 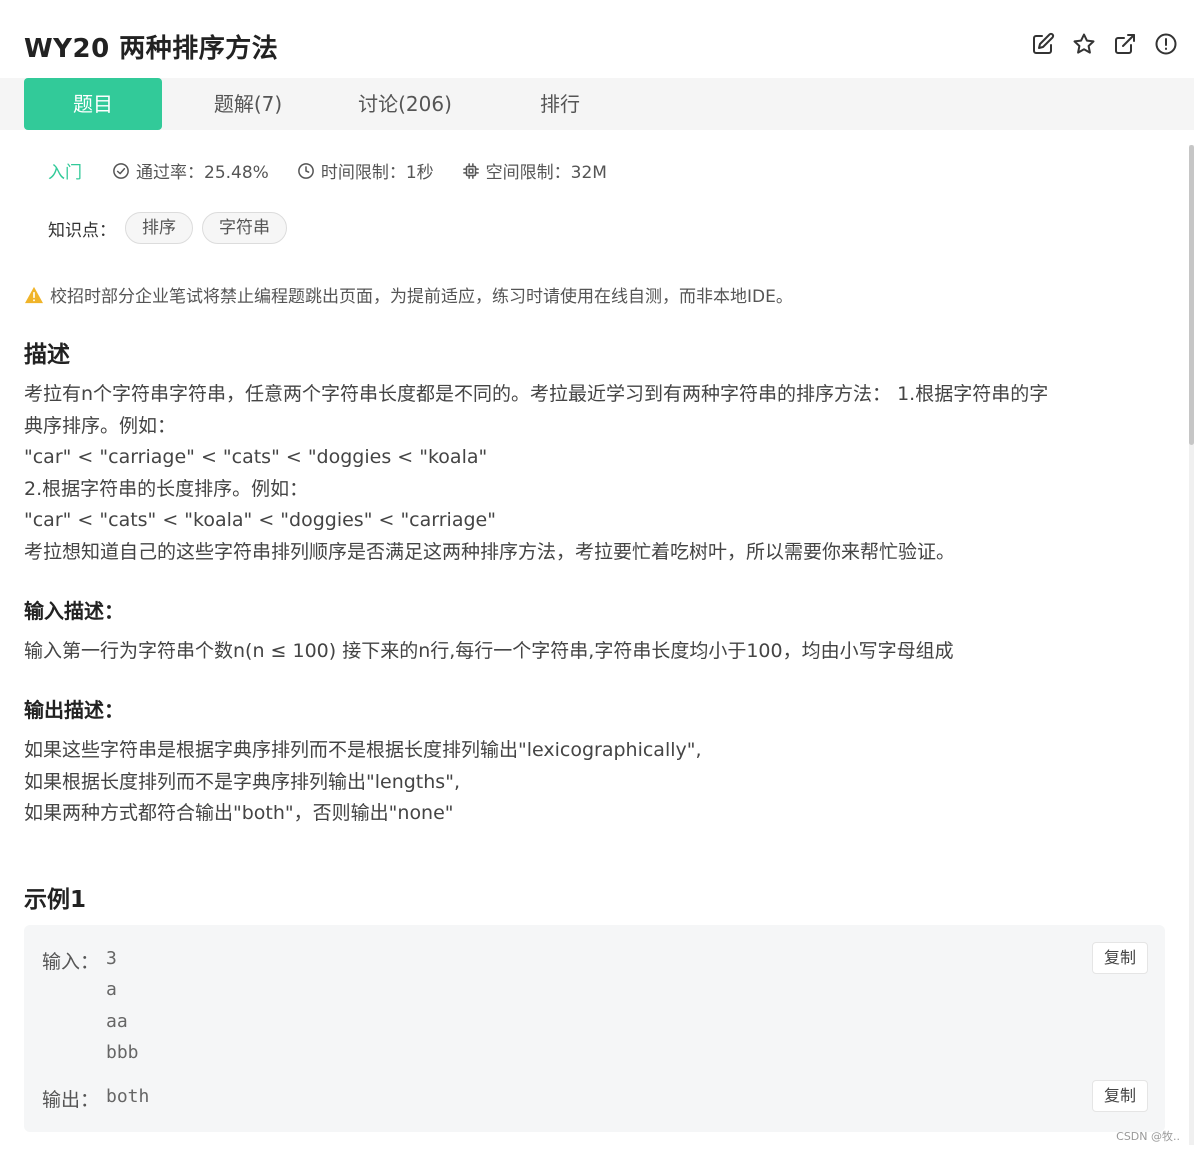 I want to click on watermark: CSDN @牧.., so click(x=1148, y=1136).